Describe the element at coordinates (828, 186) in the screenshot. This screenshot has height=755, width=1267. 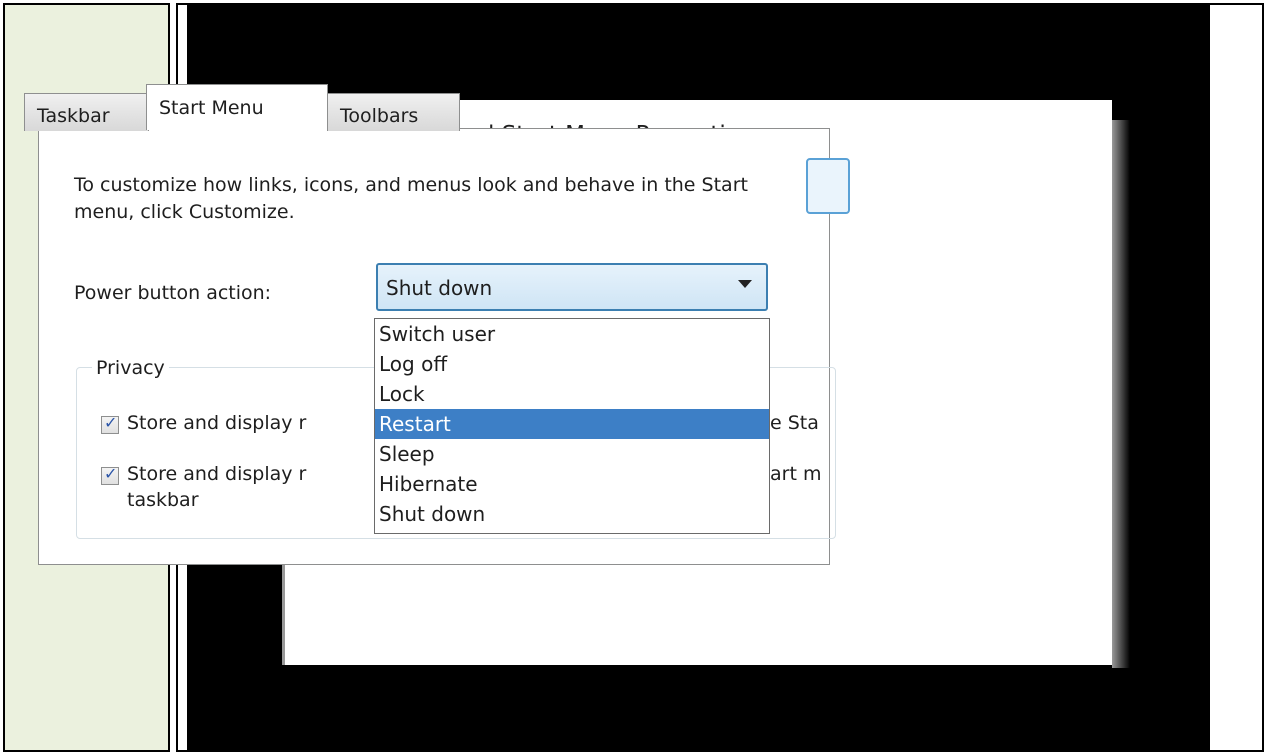
I see `customize-button` at that location.